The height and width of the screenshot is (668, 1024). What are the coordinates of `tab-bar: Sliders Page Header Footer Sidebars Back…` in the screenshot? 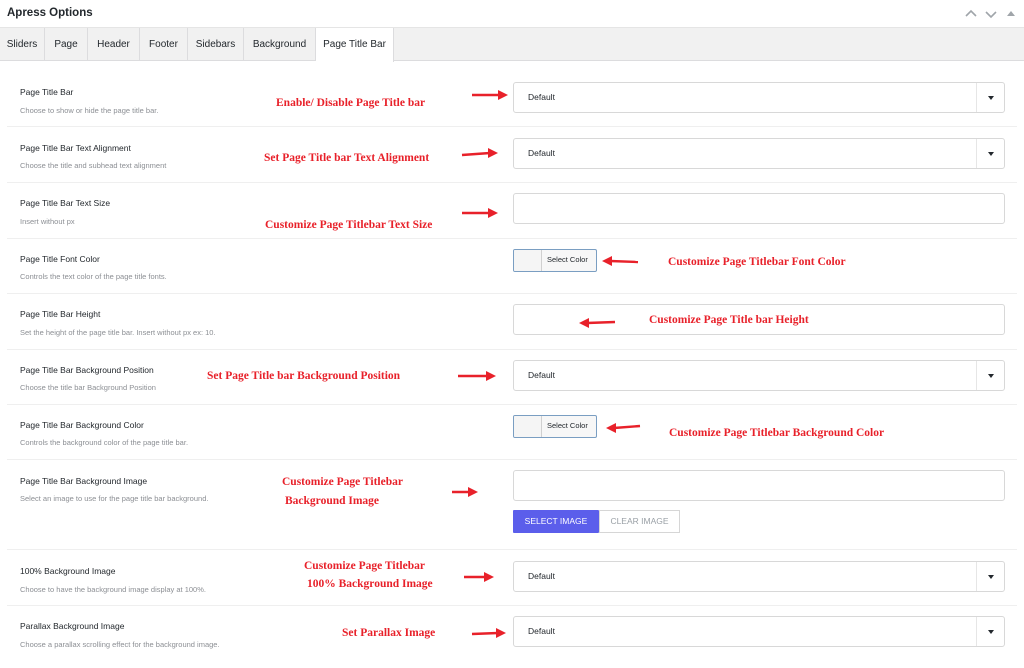 It's located at (512, 45).